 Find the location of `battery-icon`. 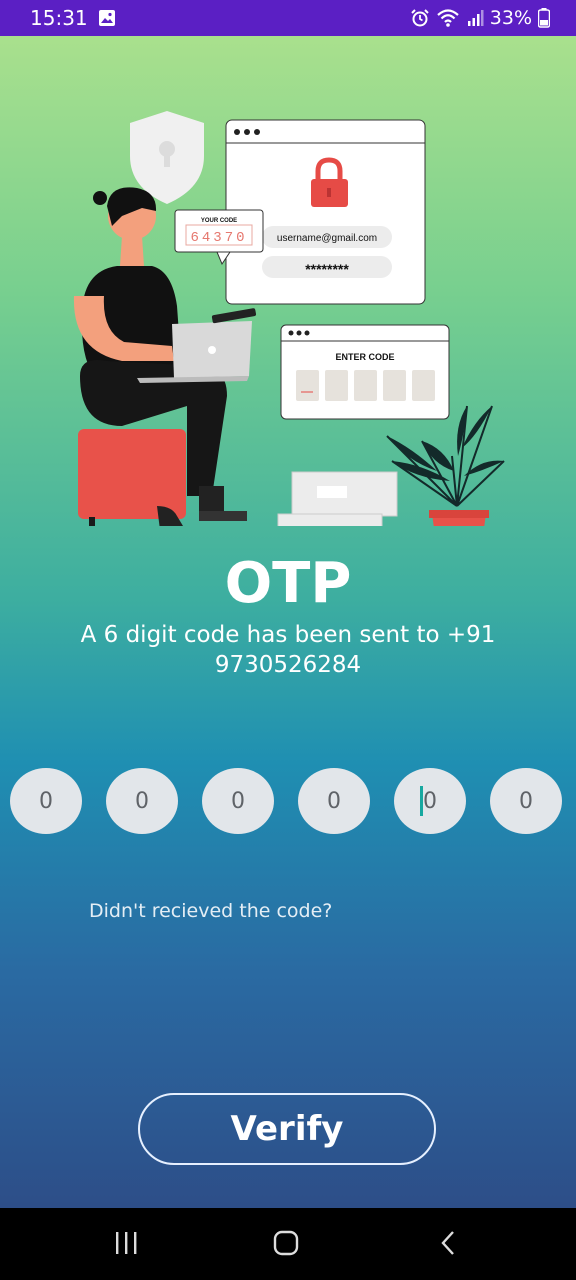

battery-icon is located at coordinates (544, 18).